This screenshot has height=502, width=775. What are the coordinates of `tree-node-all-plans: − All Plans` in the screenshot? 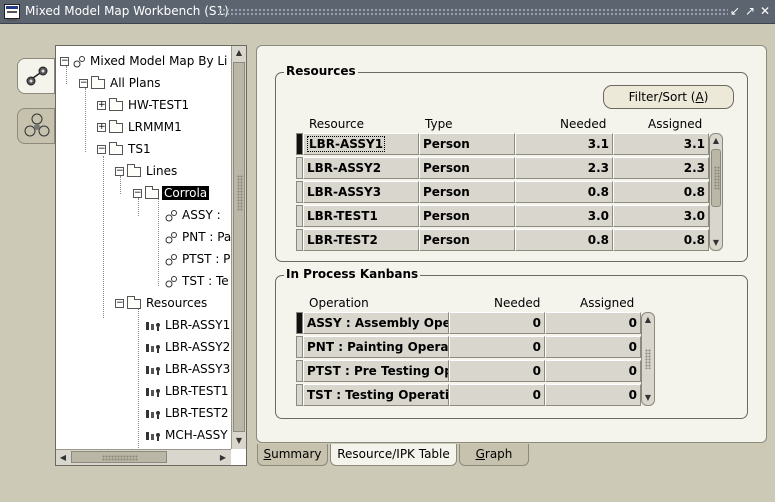 It's located at (120, 83).